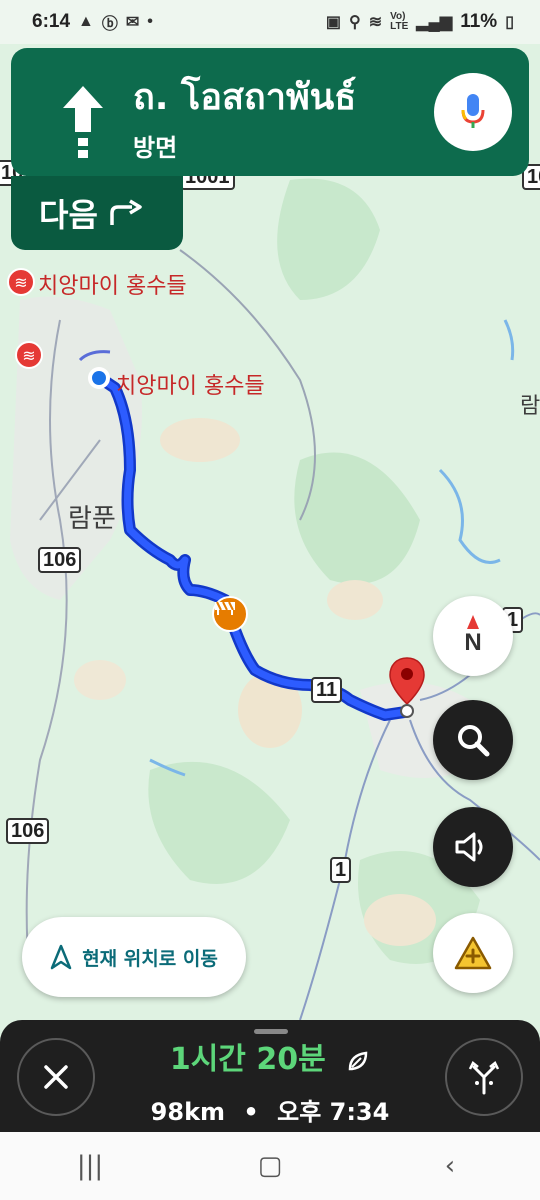 This screenshot has height=1200, width=540. Describe the element at coordinates (407, 687) in the screenshot. I see `destination-pin-icon` at that location.